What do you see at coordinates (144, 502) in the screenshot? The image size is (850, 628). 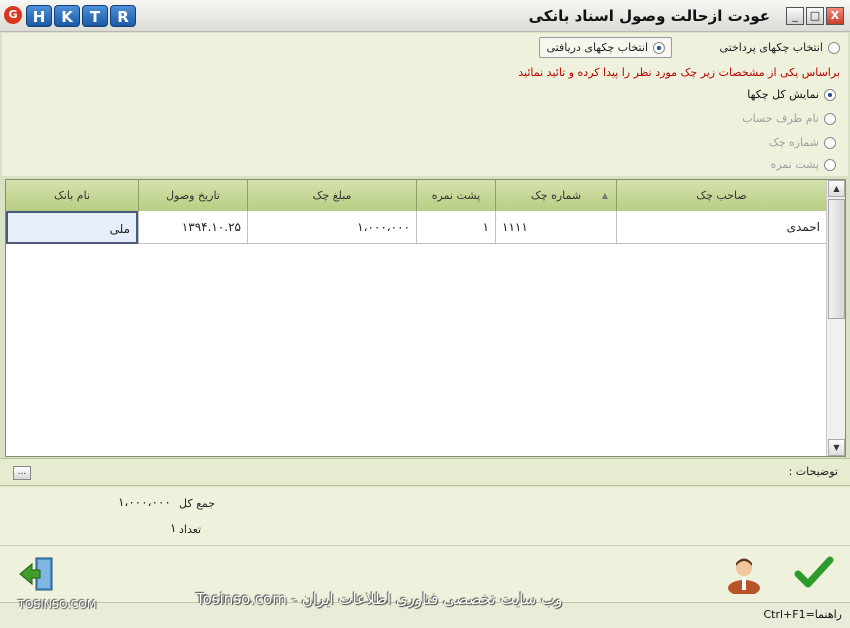 I see `sum-value: ۱،۰۰۰،۰۰۰` at bounding box center [144, 502].